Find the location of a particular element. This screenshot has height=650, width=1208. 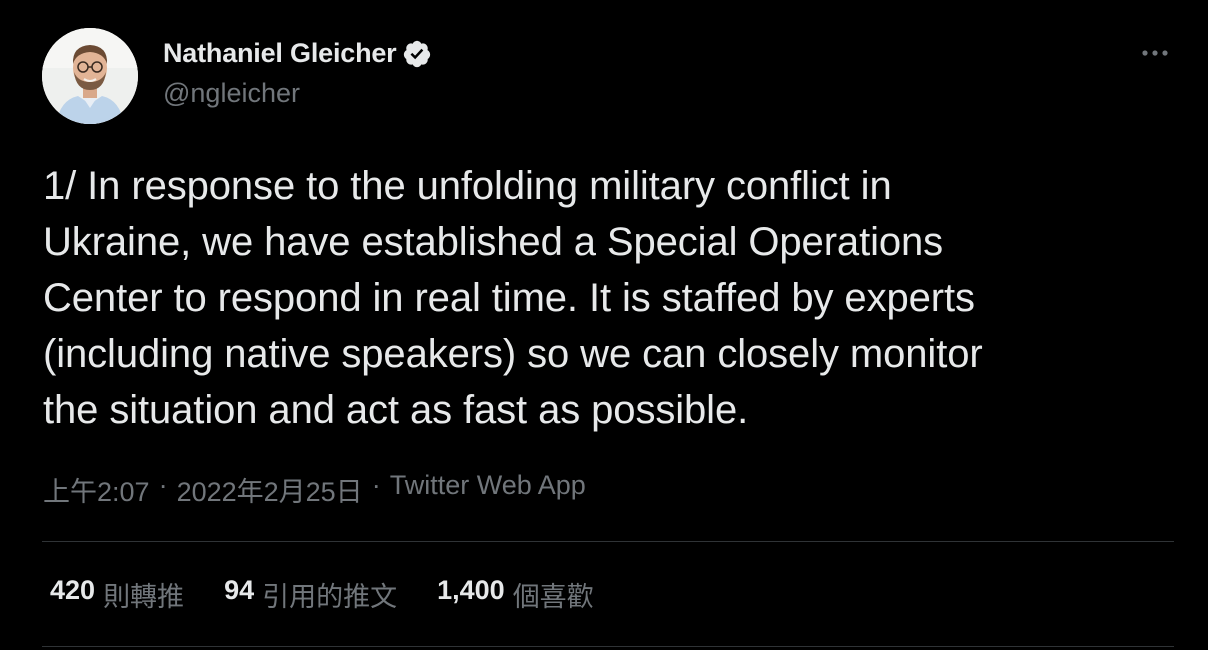

likes-stat: 1,400 個喜歡 is located at coordinates (515, 594).